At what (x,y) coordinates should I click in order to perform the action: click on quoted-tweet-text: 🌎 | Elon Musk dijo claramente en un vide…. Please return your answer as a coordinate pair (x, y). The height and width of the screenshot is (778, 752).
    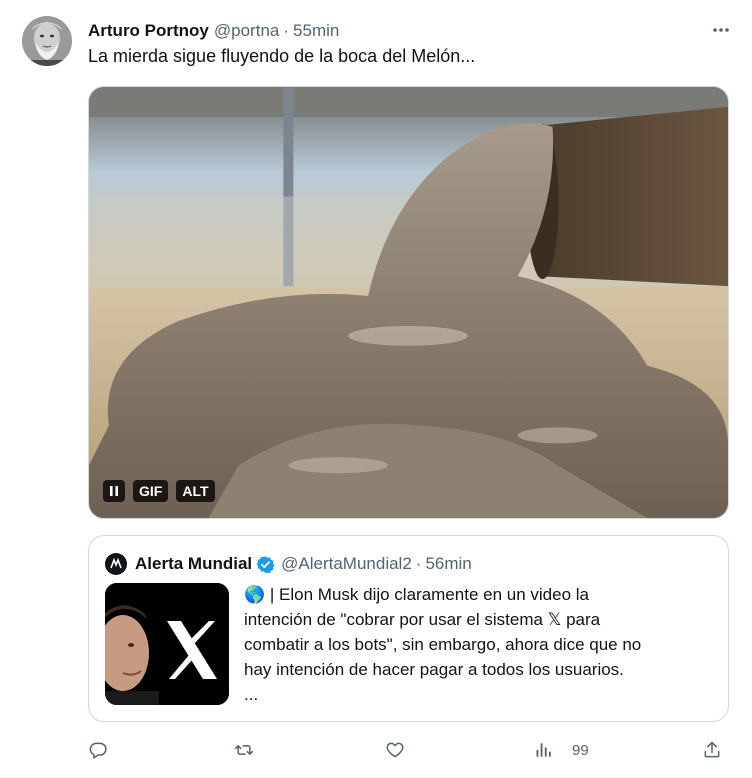
    Looking at the image, I should click on (479, 644).